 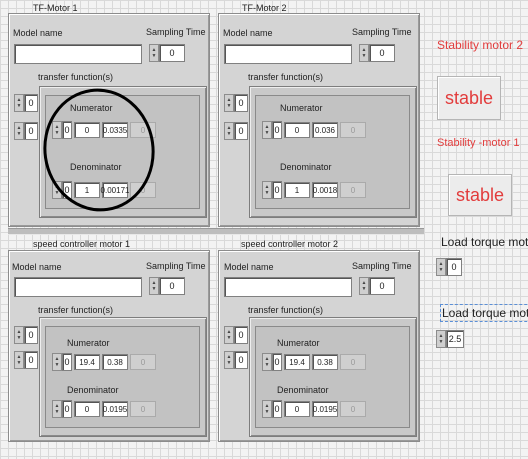 I want to click on stability-motor-2-indicator: stable, so click(x=469, y=98).